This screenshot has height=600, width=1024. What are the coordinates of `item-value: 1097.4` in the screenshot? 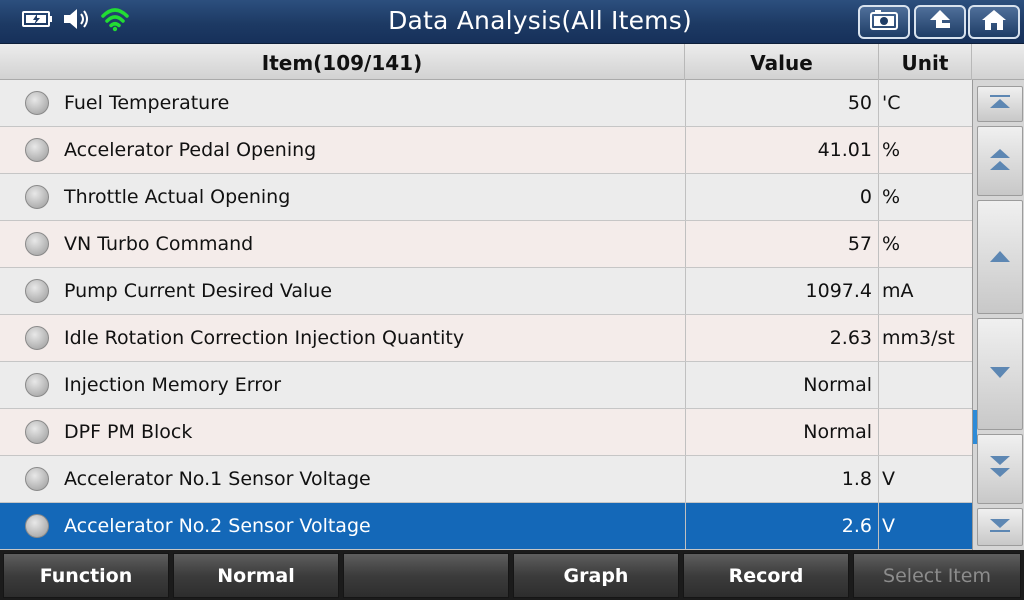 It's located at (782, 291).